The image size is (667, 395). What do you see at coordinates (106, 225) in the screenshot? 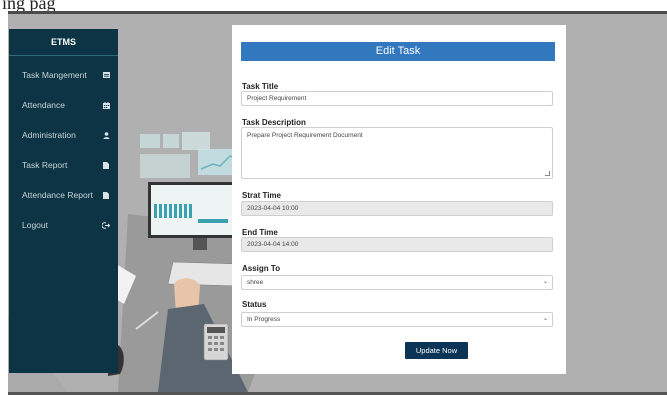
I see `logout-icon` at bounding box center [106, 225].